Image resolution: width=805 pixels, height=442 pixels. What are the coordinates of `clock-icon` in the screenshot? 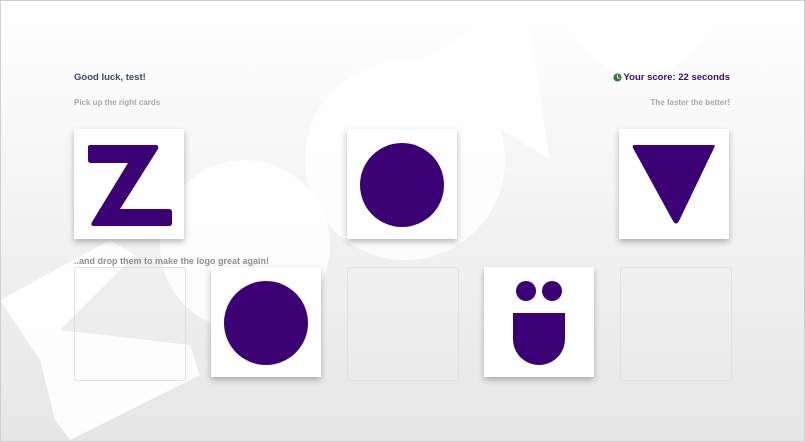 It's located at (617, 77).